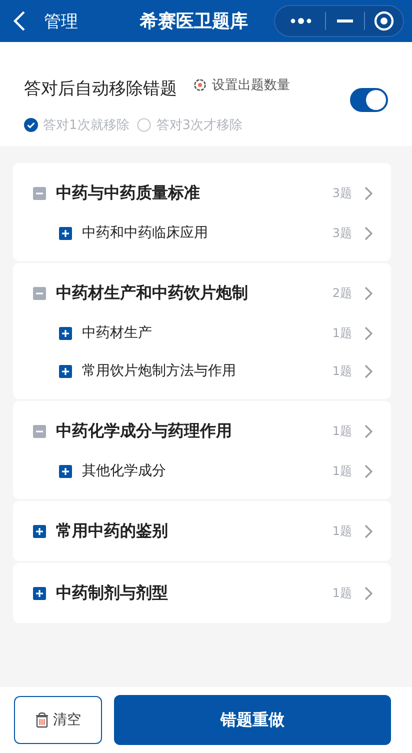 The image size is (412, 753). I want to click on question-count: 2题, so click(342, 293).